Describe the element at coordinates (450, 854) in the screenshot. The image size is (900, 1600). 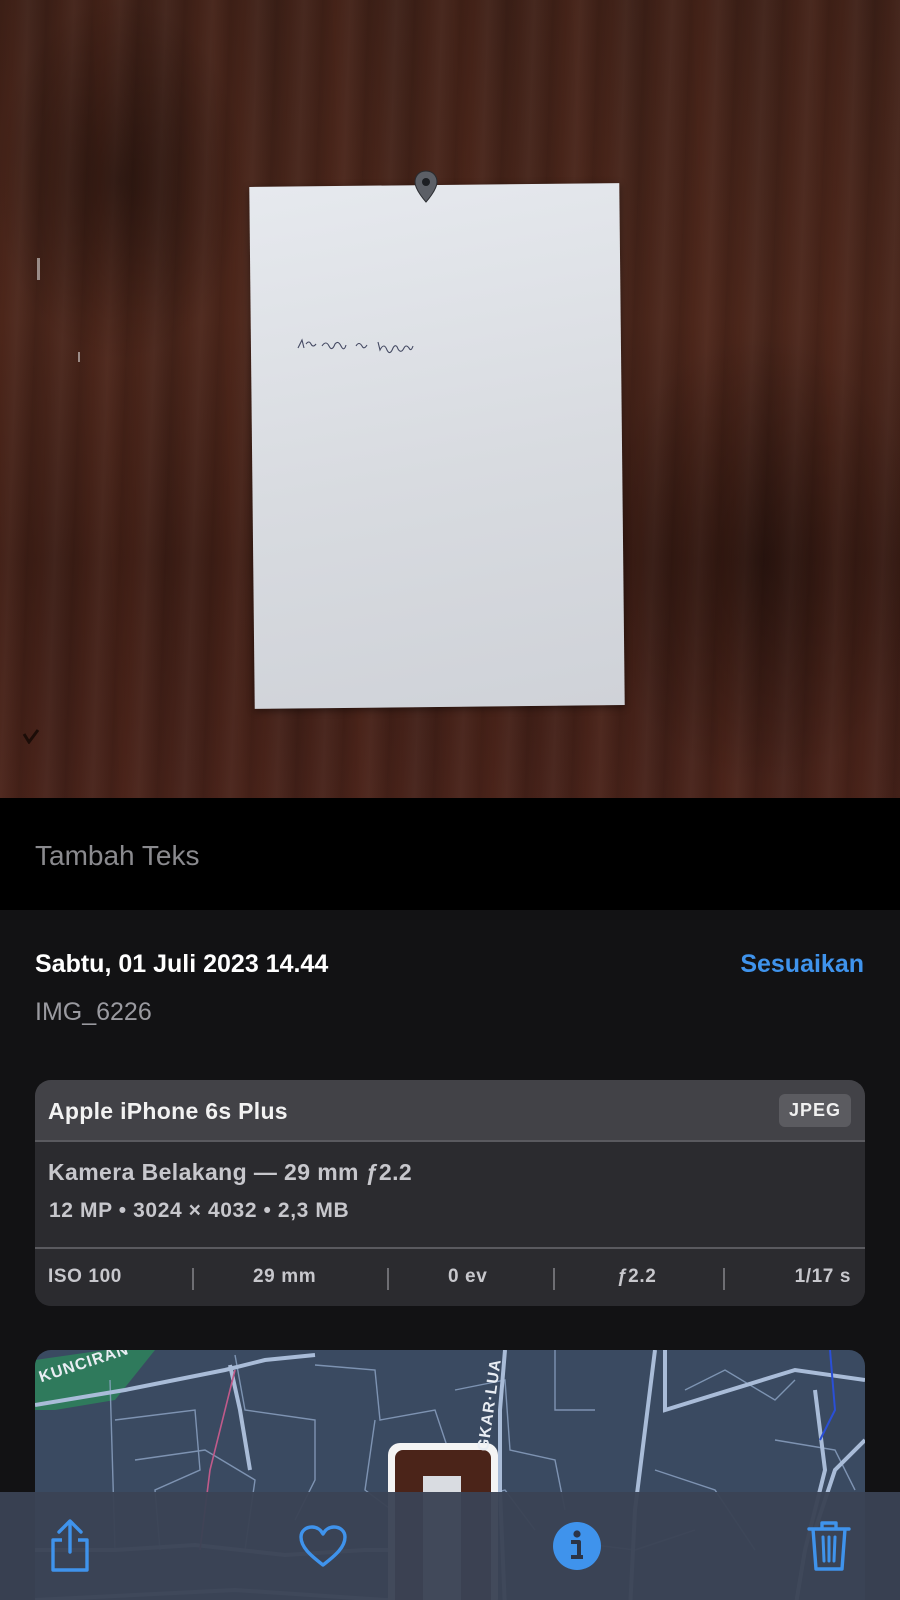
I see `caption-bar: Tambah Teks` at that location.